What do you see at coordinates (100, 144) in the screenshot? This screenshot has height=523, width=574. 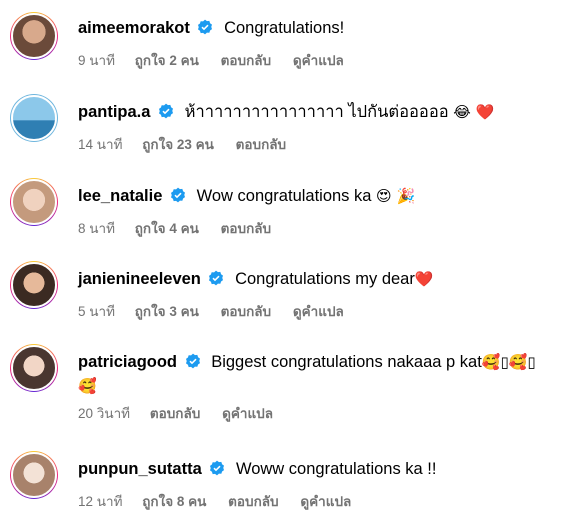 I see `comment-time: 14 นาที` at bounding box center [100, 144].